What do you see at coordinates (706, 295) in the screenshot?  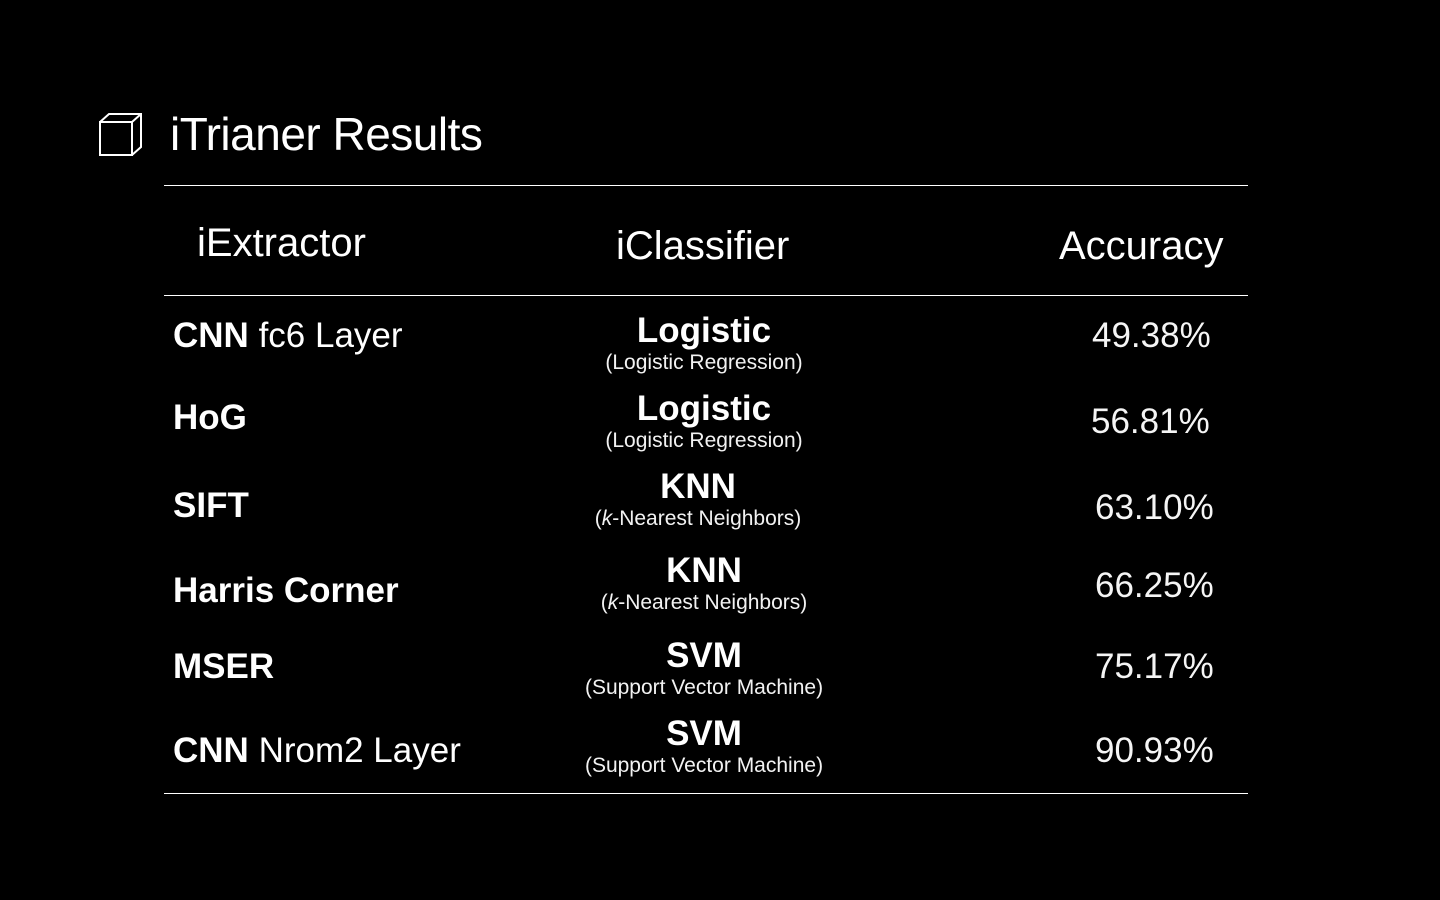 I see `header-divider` at bounding box center [706, 295].